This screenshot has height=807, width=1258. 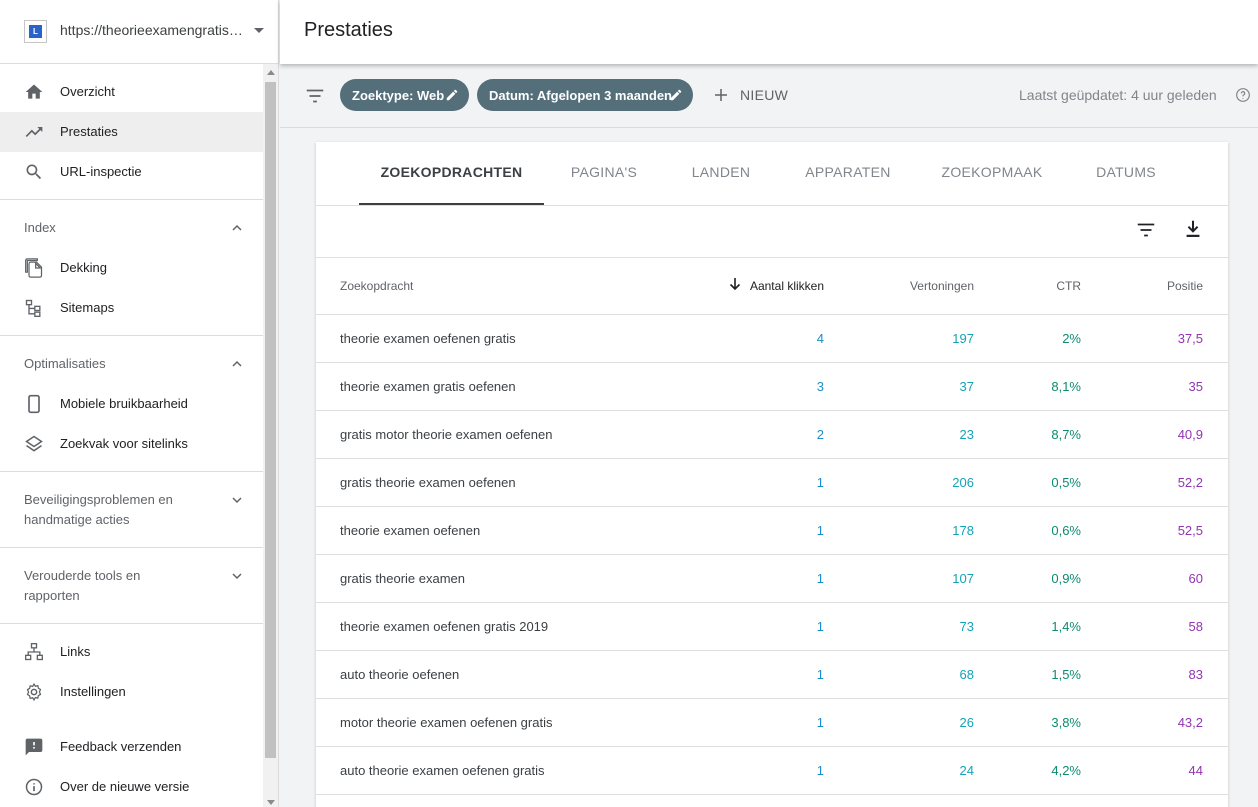 I want to click on cell-position: 60, so click(x=1195, y=578).